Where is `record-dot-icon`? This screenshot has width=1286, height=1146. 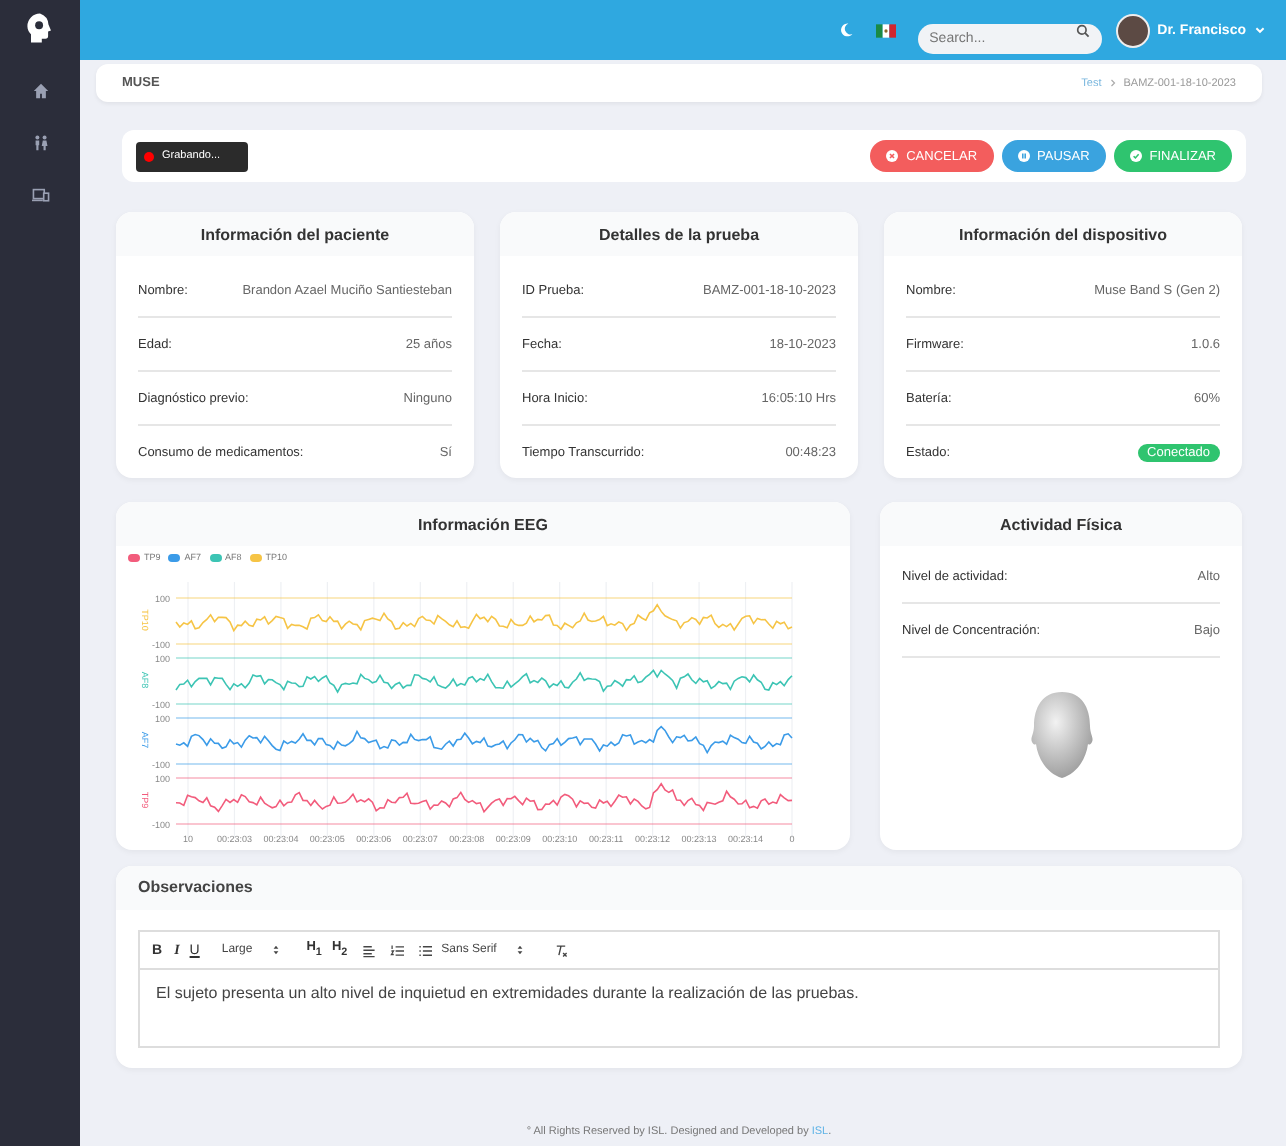
record-dot-icon is located at coordinates (149, 156).